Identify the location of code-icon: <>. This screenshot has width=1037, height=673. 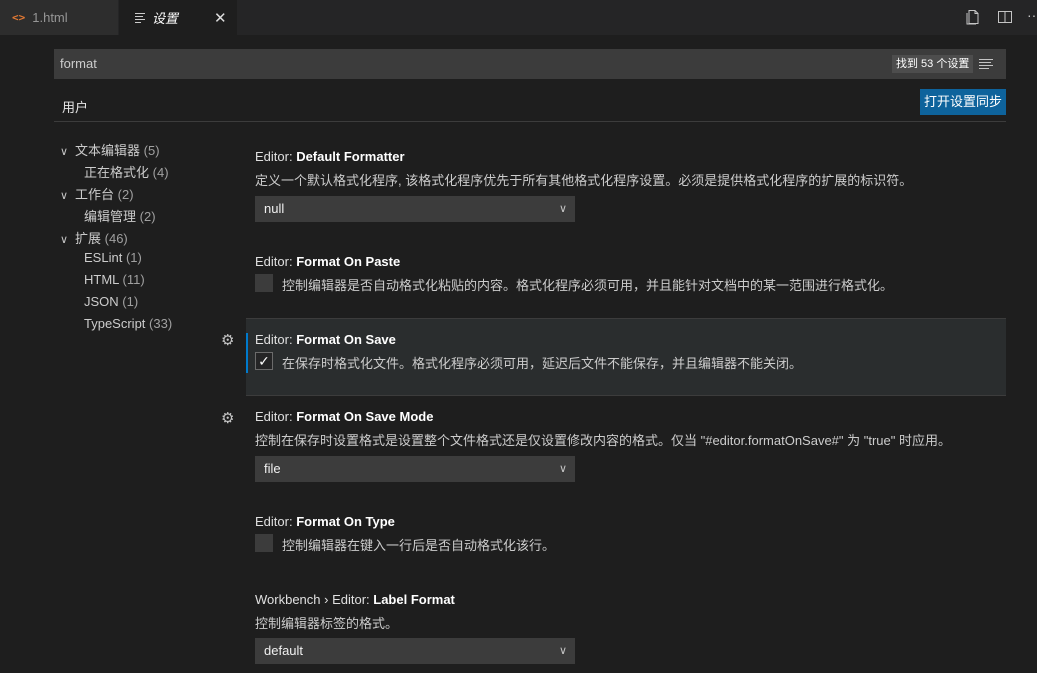
(19, 17).